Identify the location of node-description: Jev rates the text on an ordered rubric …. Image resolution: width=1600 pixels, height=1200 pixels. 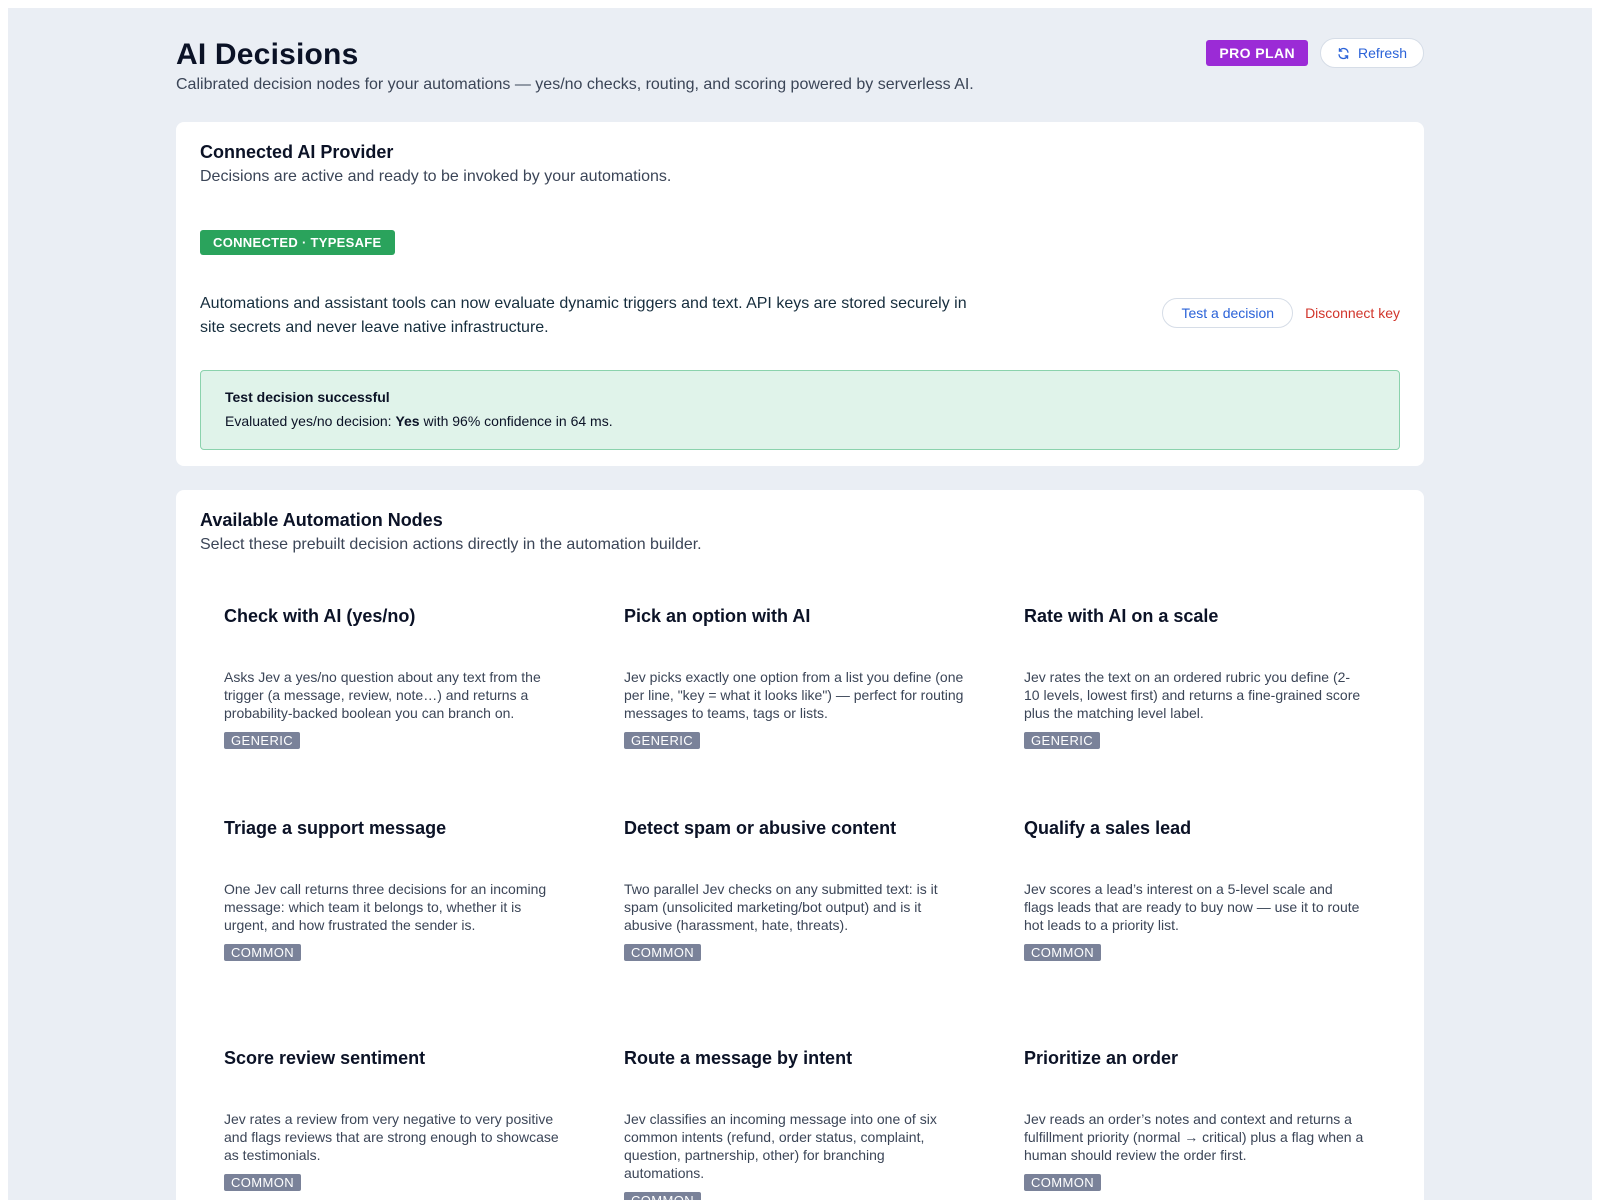
(1192, 695).